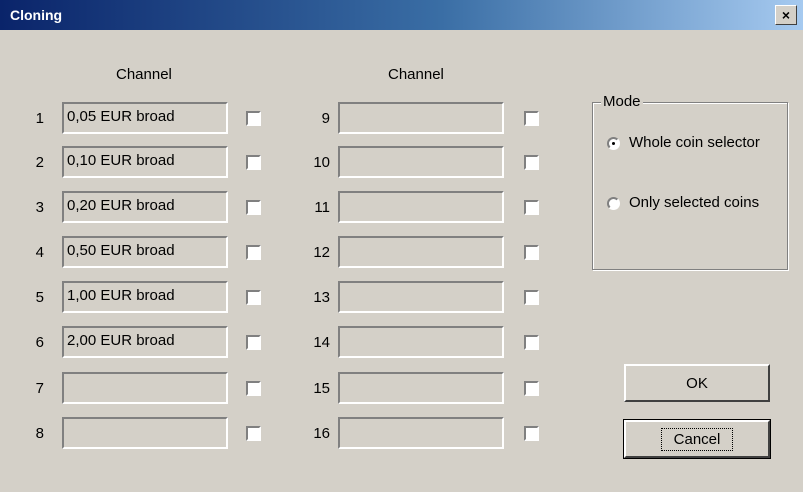 The image size is (803, 492). What do you see at coordinates (39, 118) in the screenshot?
I see `channel-number: 1` at bounding box center [39, 118].